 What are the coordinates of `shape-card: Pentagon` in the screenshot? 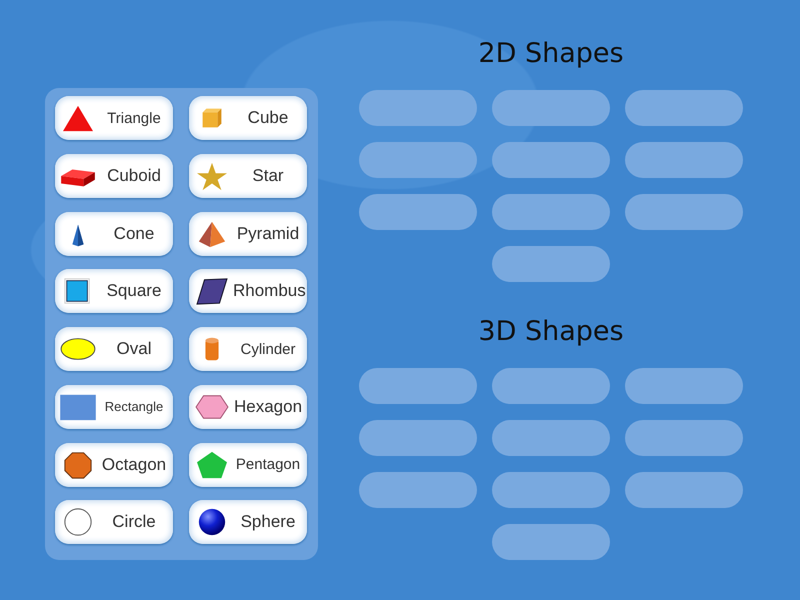 It's located at (248, 464).